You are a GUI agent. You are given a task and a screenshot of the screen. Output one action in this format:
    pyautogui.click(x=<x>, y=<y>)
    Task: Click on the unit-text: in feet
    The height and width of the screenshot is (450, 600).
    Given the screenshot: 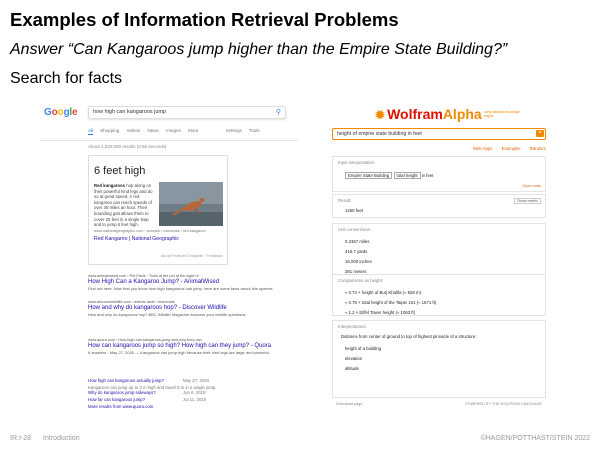 What is the action you would take?
    pyautogui.click(x=427, y=175)
    